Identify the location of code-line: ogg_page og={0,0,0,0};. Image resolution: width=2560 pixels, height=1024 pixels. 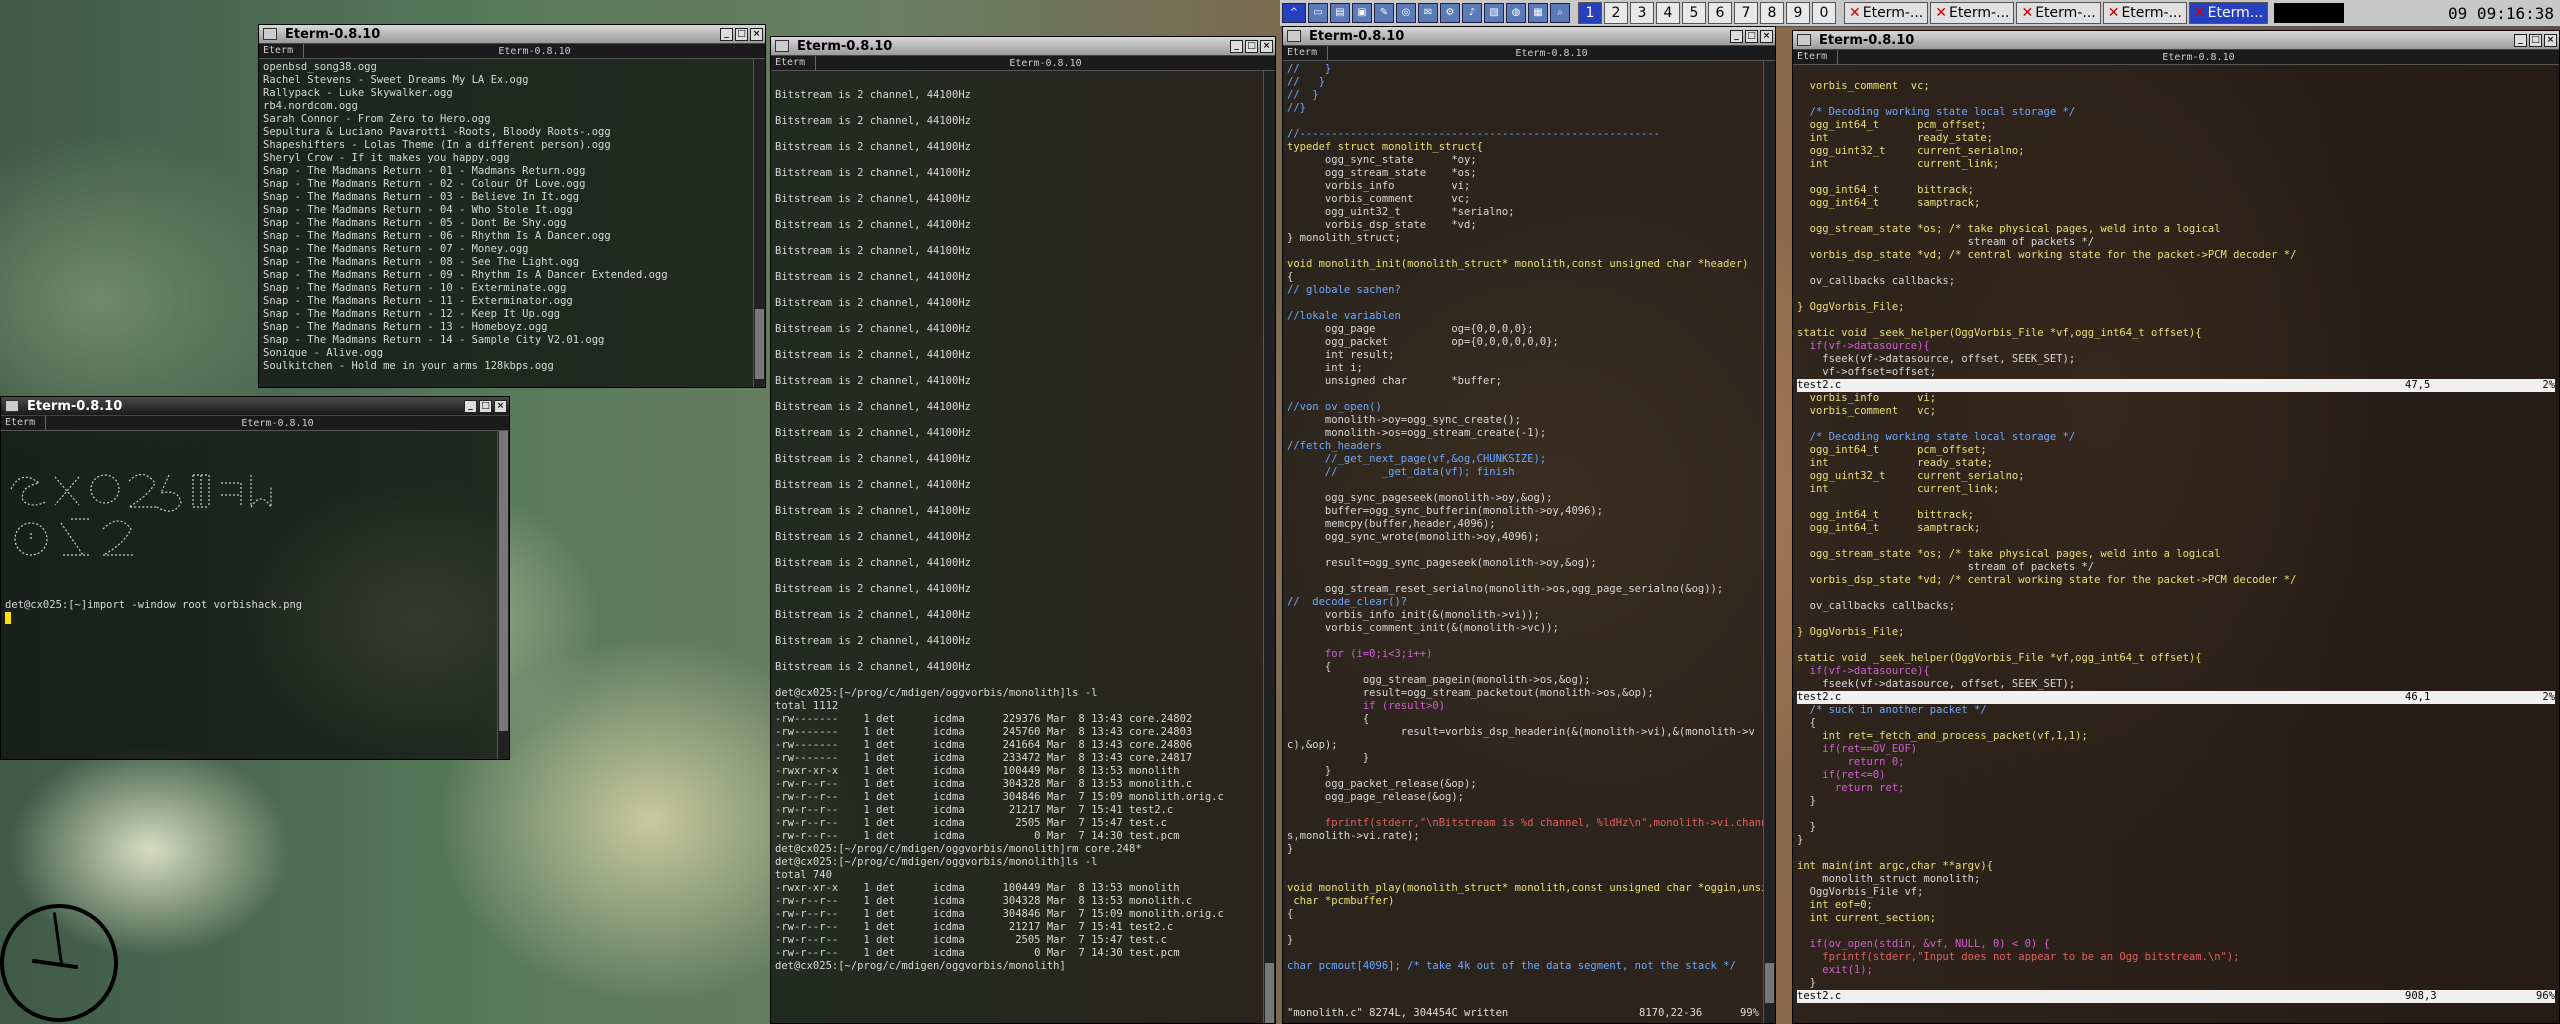
(1410, 329).